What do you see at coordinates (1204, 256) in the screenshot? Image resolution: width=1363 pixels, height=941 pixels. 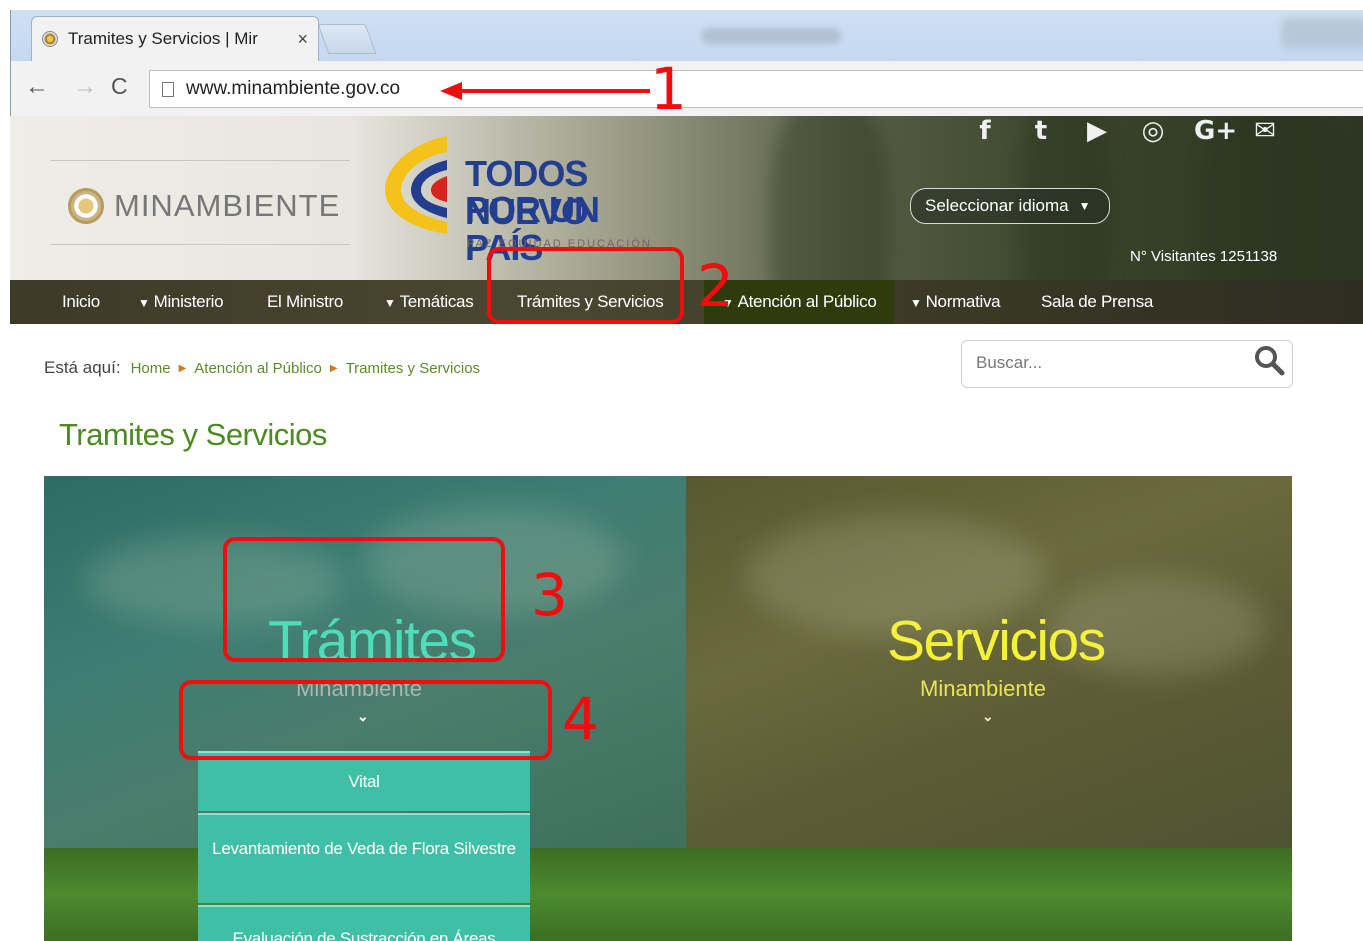 I see `visitor-counter: N° Visitantes 1251138` at bounding box center [1204, 256].